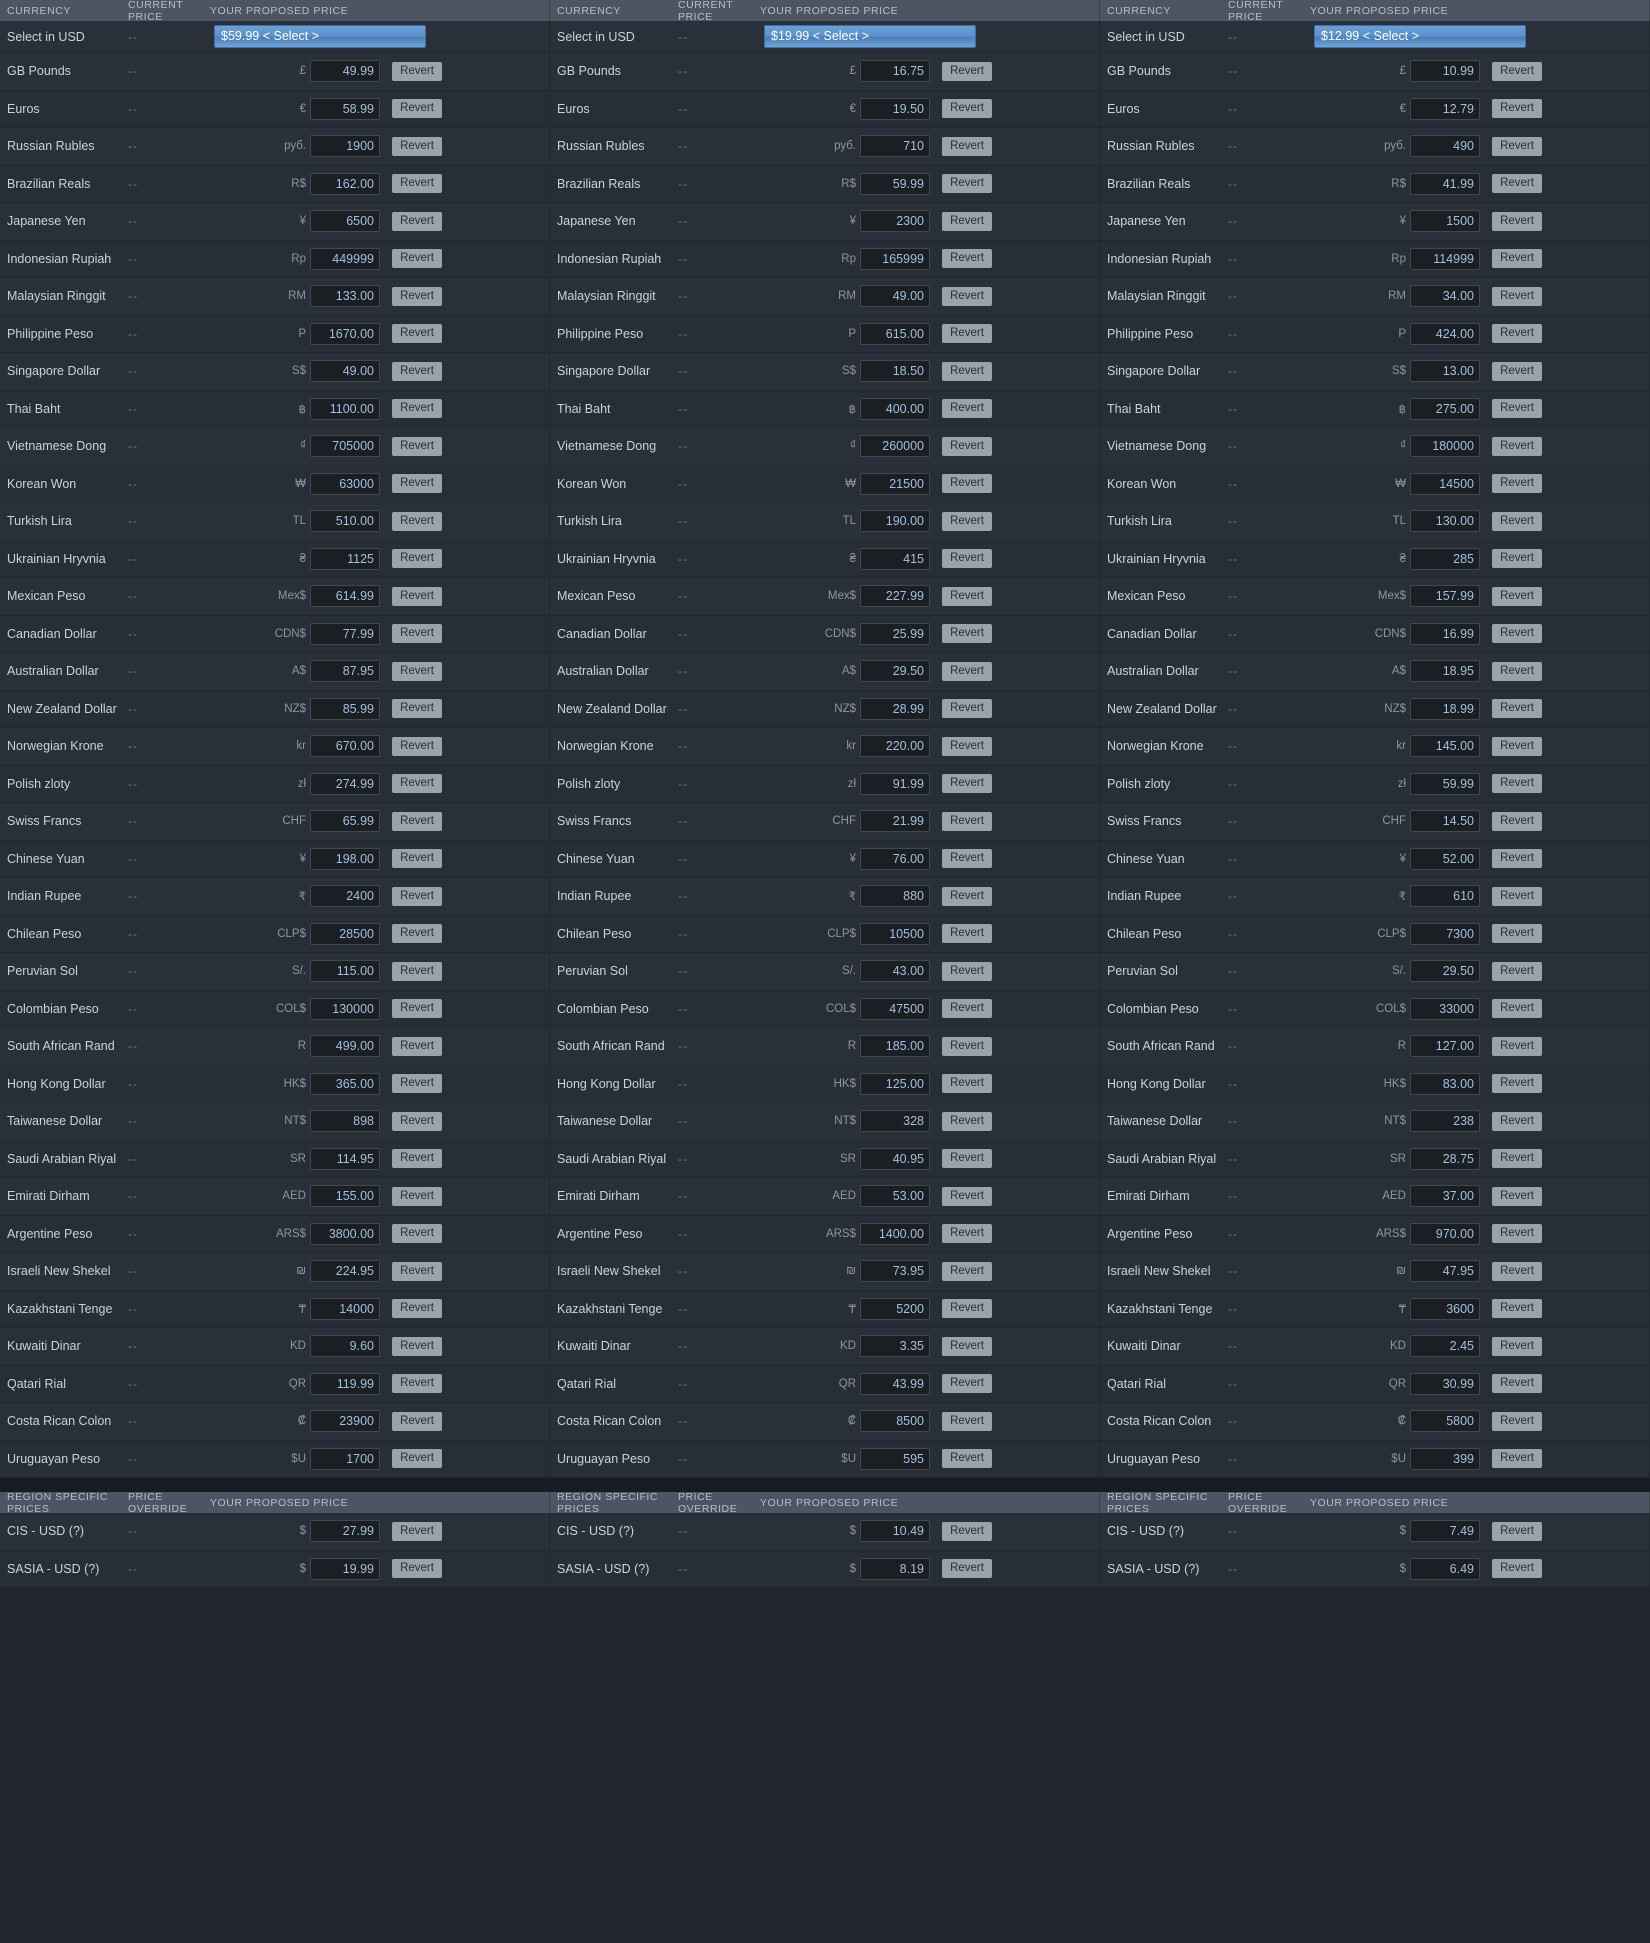  Describe the element at coordinates (1445, 1121) in the screenshot. I see `price-input: 238` at that location.